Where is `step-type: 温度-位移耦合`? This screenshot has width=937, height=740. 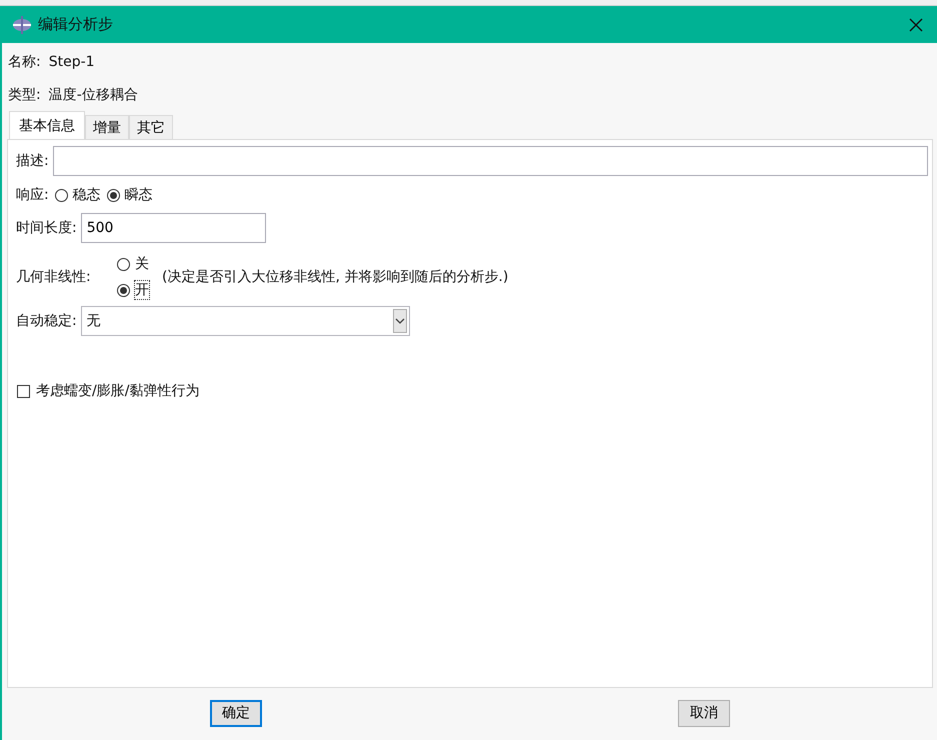 step-type: 温度-位移耦合 is located at coordinates (93, 95).